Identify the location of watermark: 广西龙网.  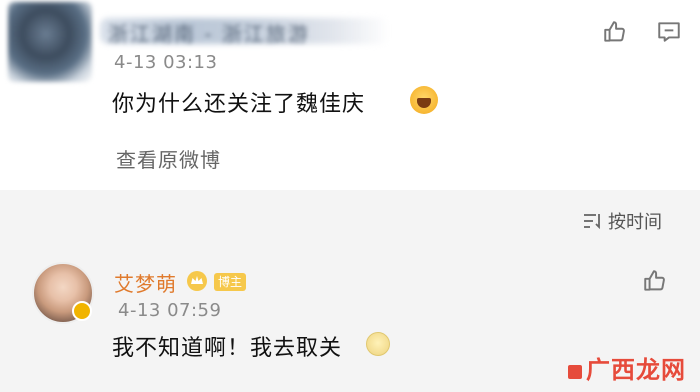
(627, 367).